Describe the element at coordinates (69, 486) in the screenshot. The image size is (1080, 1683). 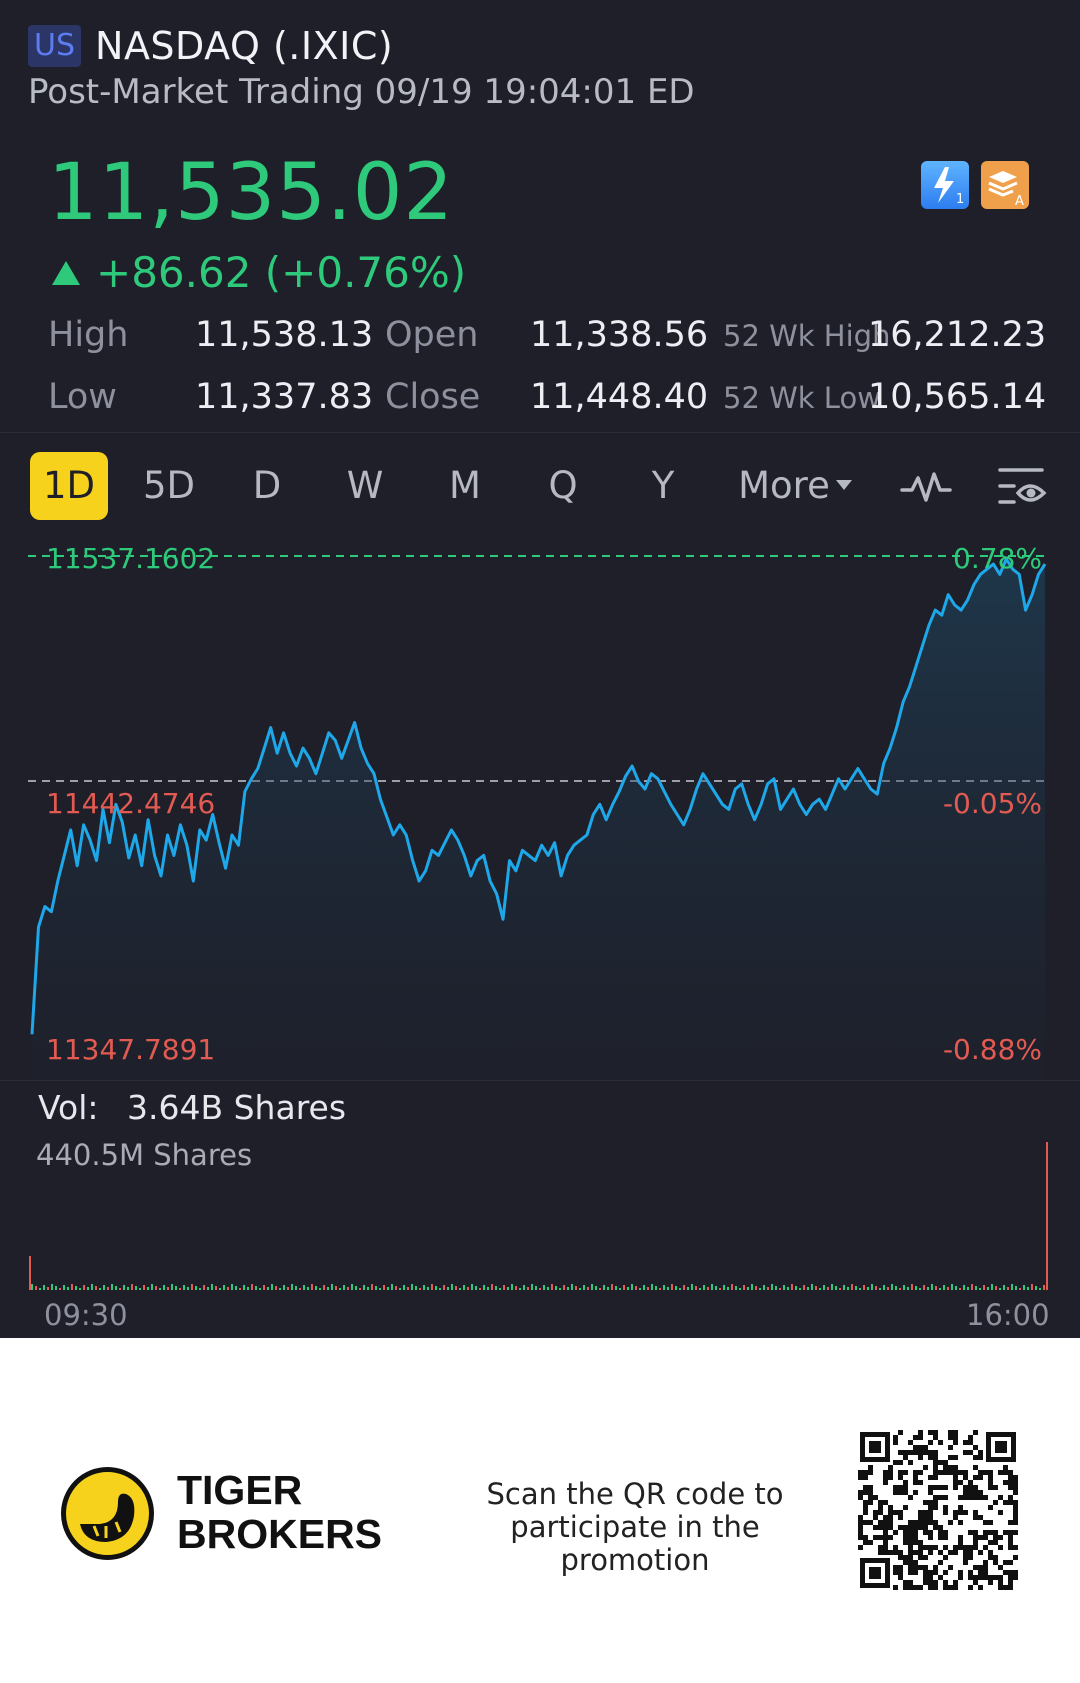
I see `tab-1d: 1D` at that location.